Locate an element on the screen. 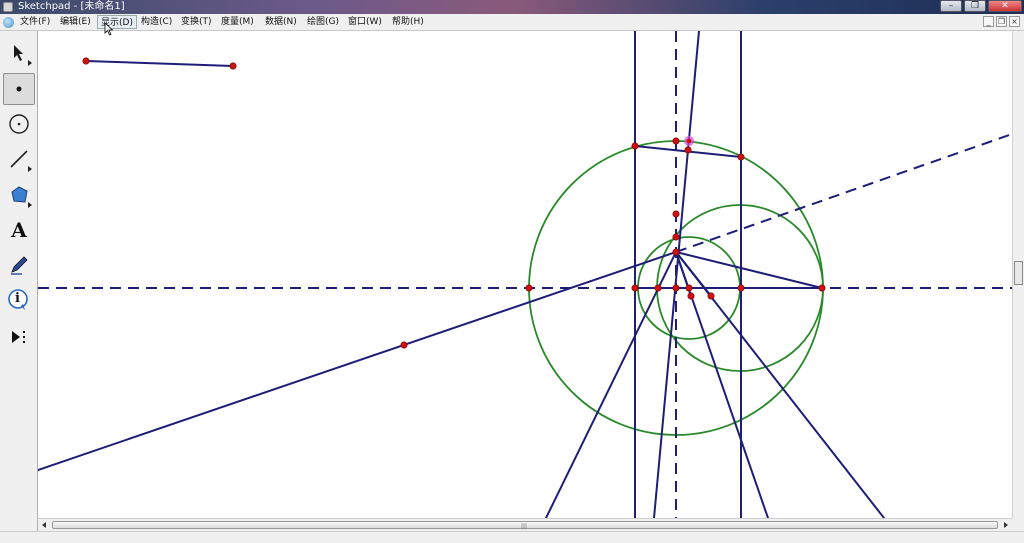 This screenshot has width=1024, height=543. info-glyph: i is located at coordinates (17, 298).